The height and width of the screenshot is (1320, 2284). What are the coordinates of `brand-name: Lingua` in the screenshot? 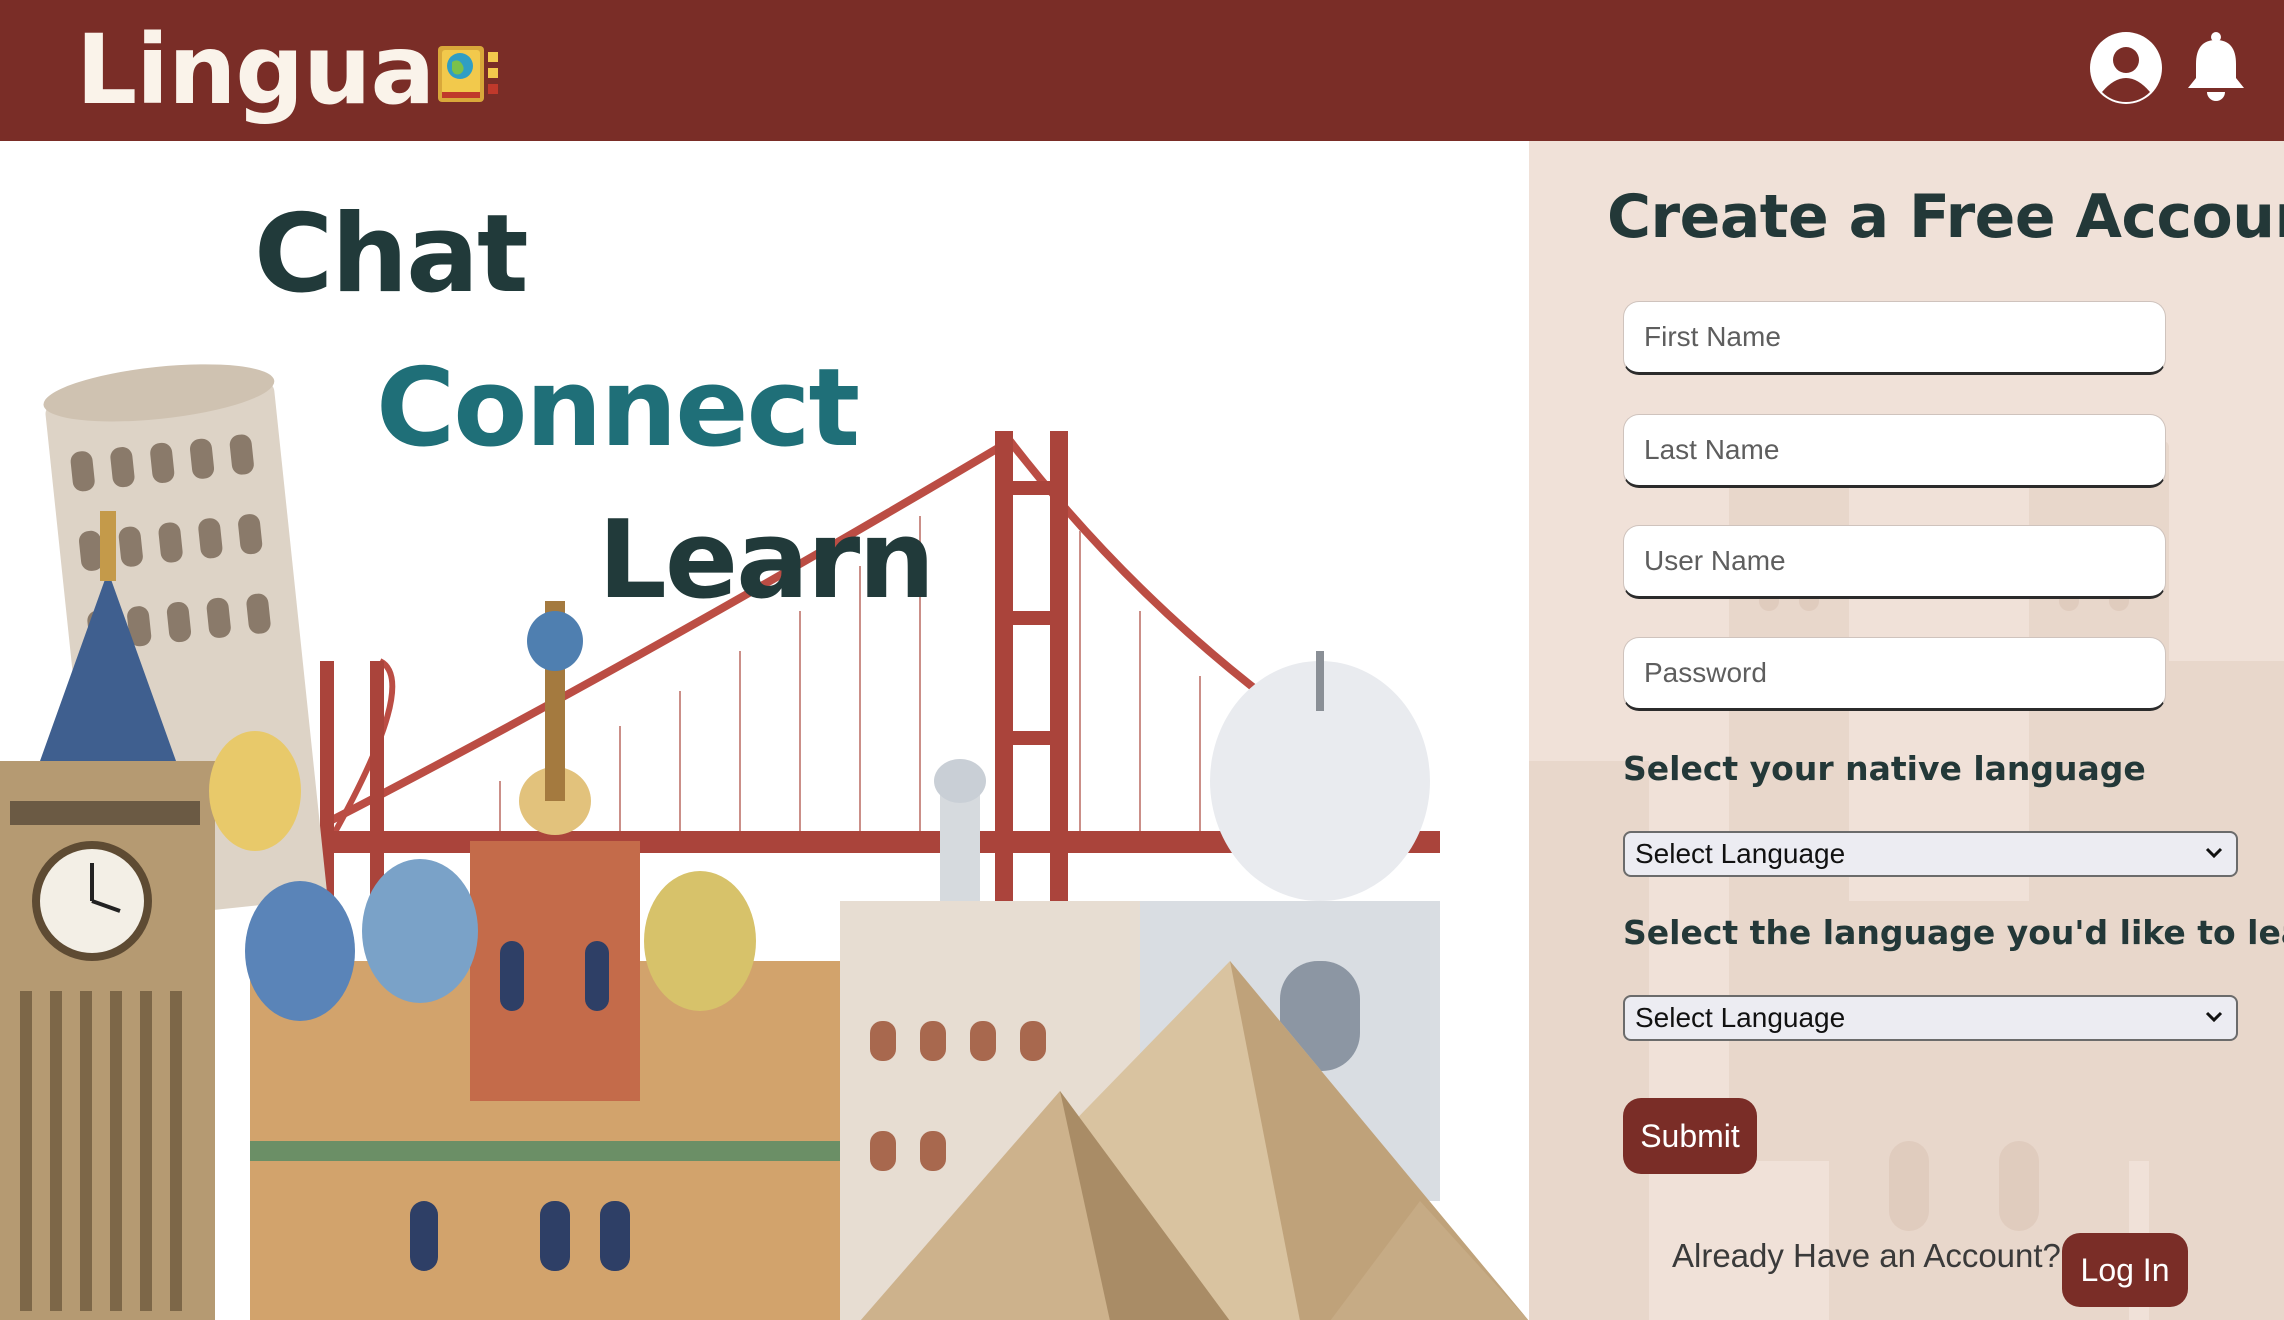 It's located at (255, 70).